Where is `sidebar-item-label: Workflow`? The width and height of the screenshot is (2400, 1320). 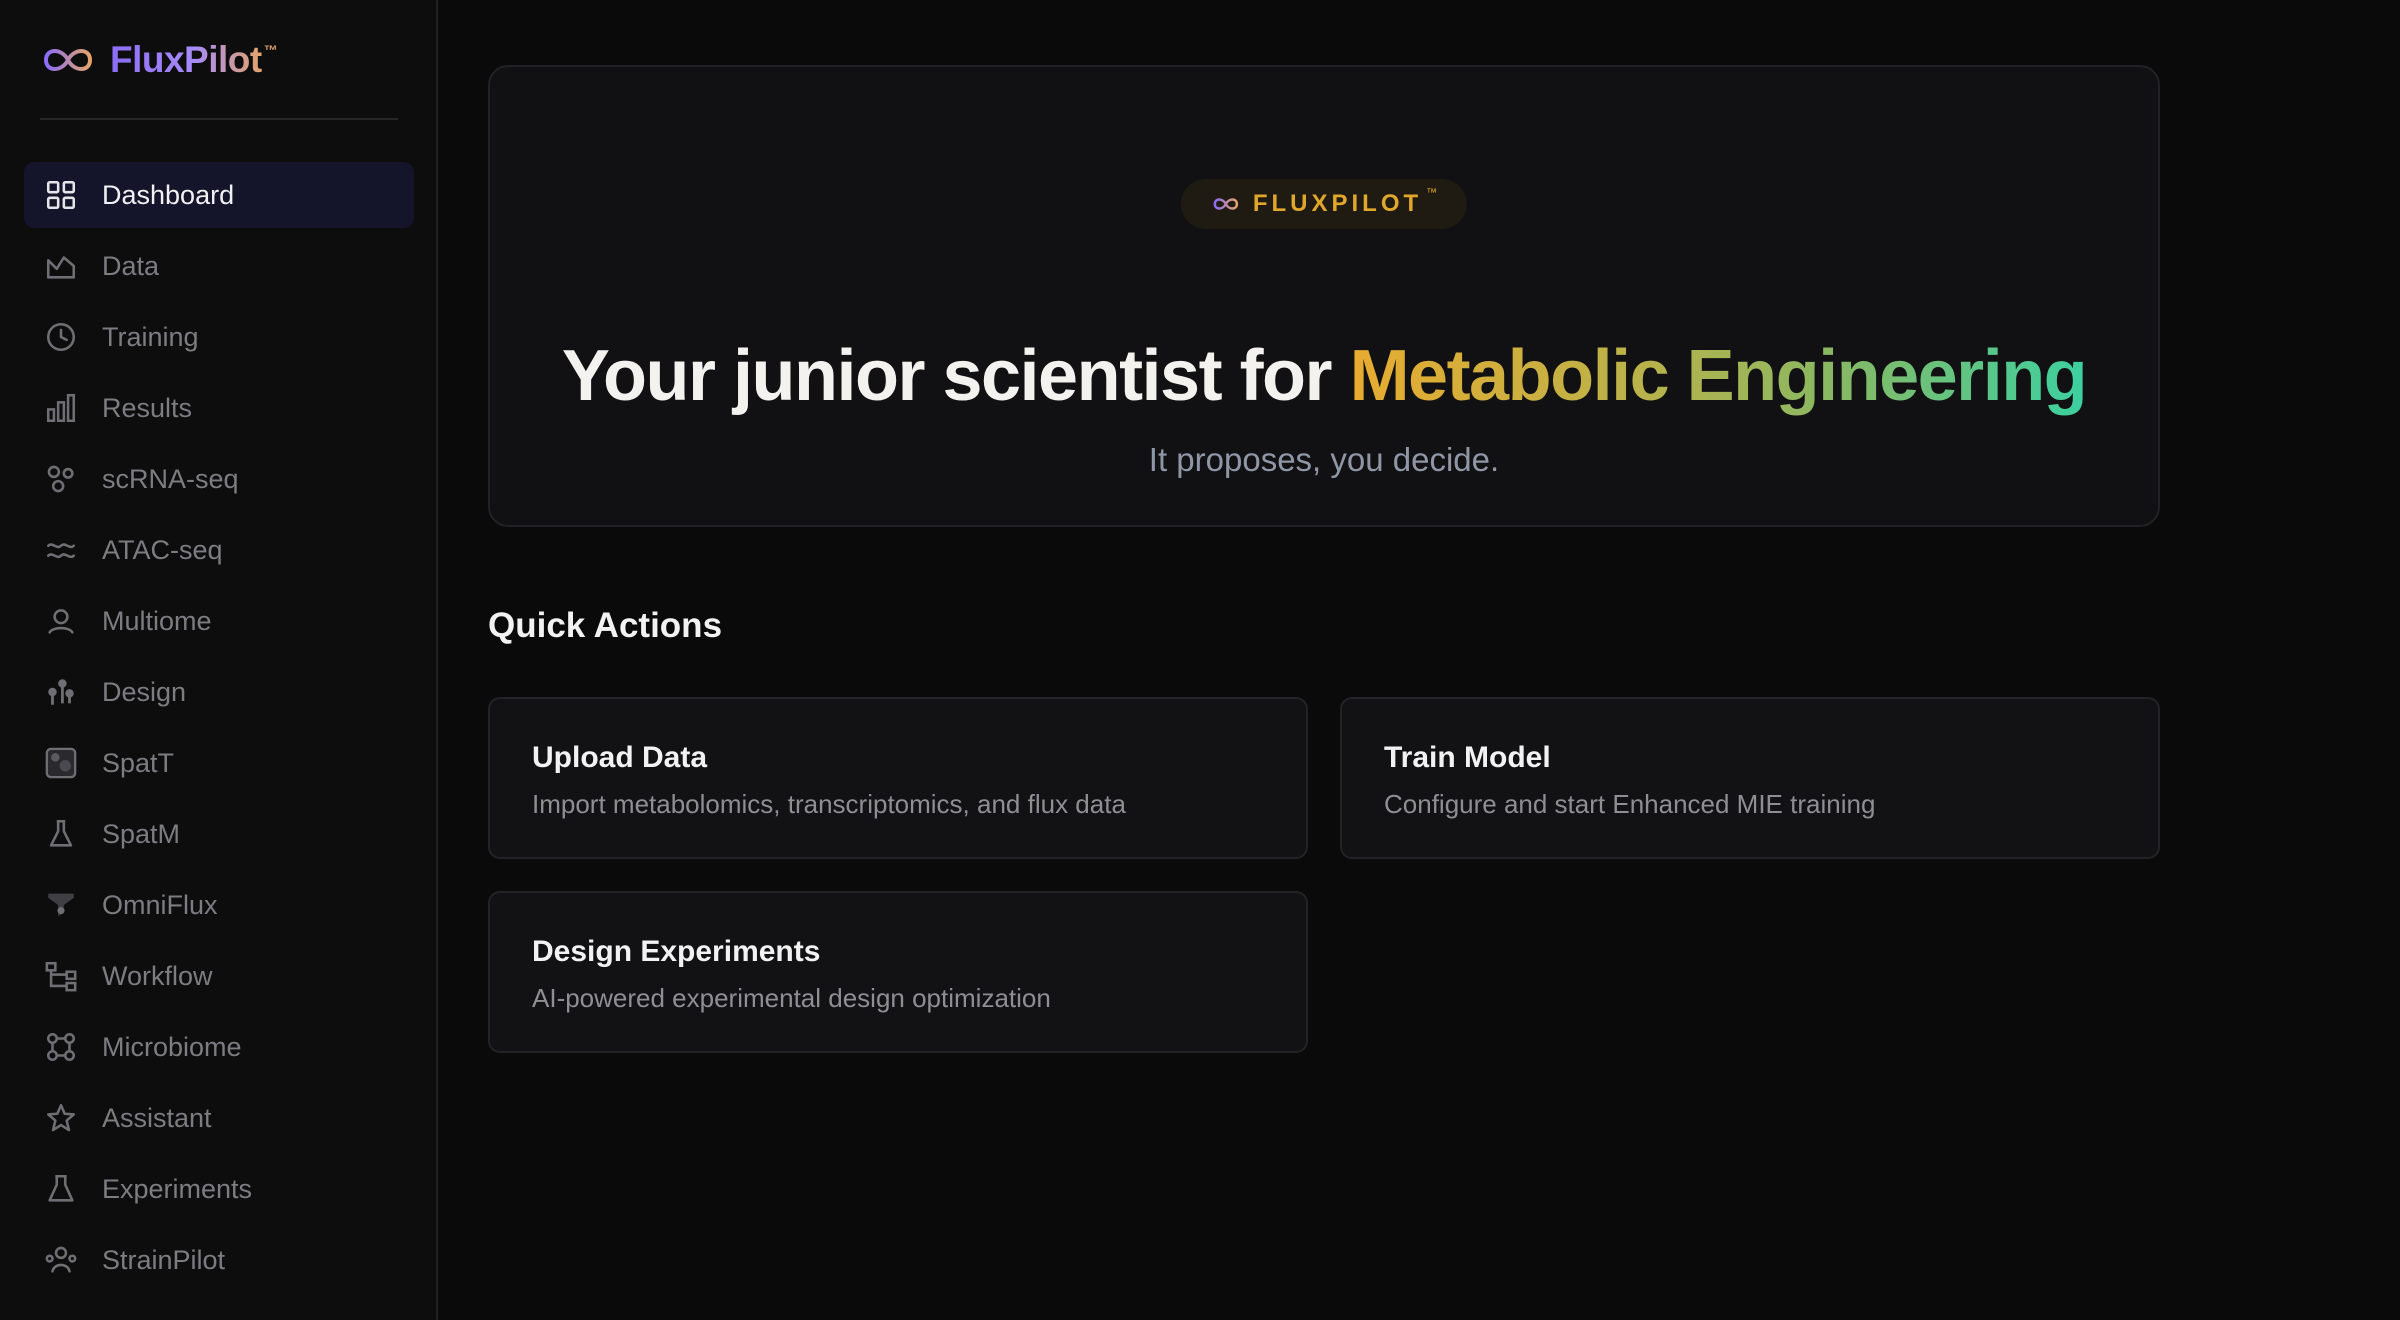
sidebar-item-label: Workflow is located at coordinates (157, 975).